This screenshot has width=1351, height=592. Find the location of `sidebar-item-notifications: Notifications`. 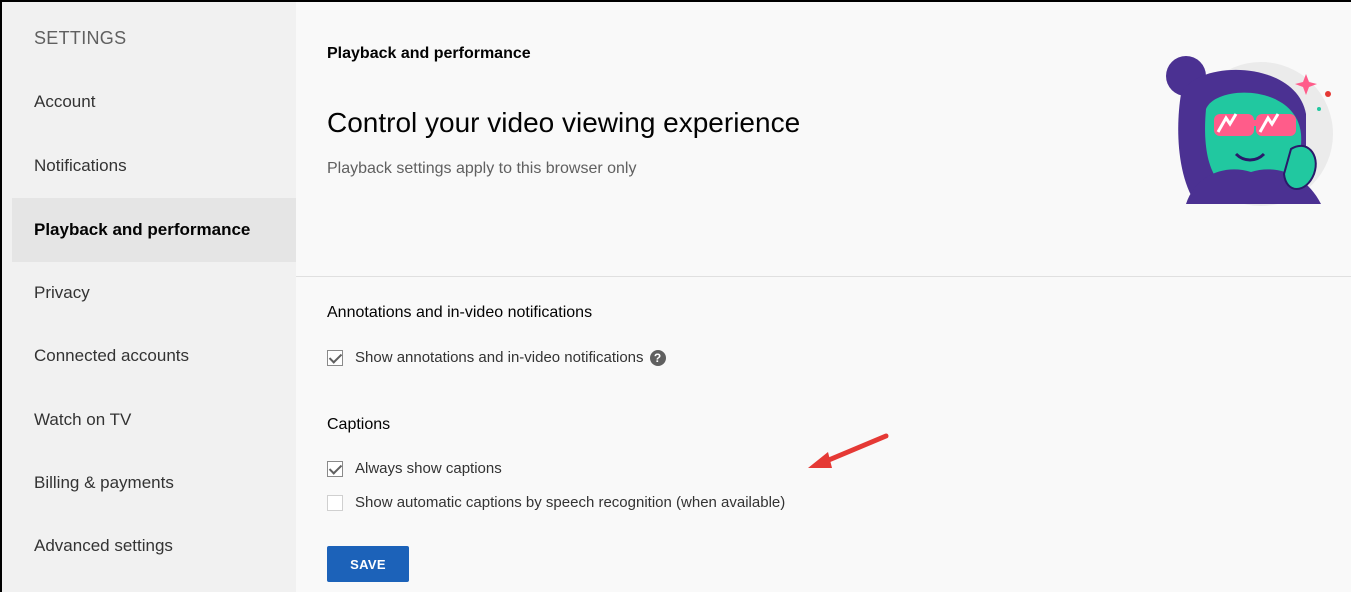

sidebar-item-notifications: Notifications is located at coordinates (154, 166).